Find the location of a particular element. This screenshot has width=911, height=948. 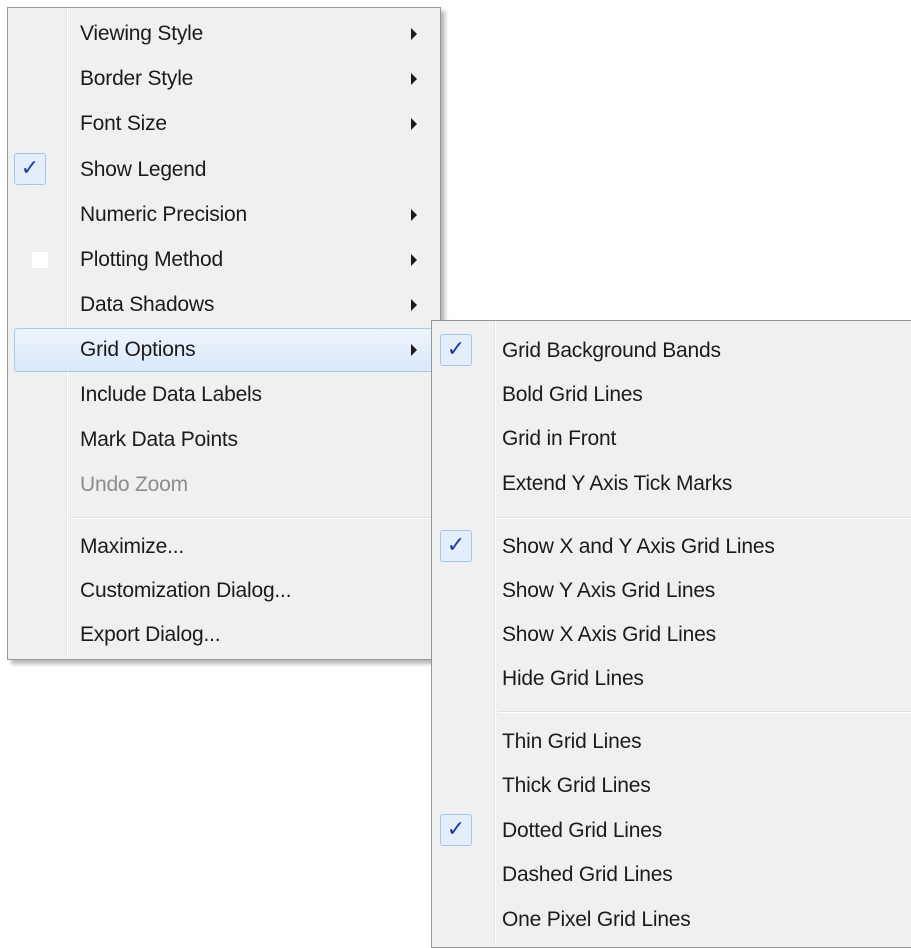

menu-item-label: One Pixel Grid Lines is located at coordinates (596, 919).